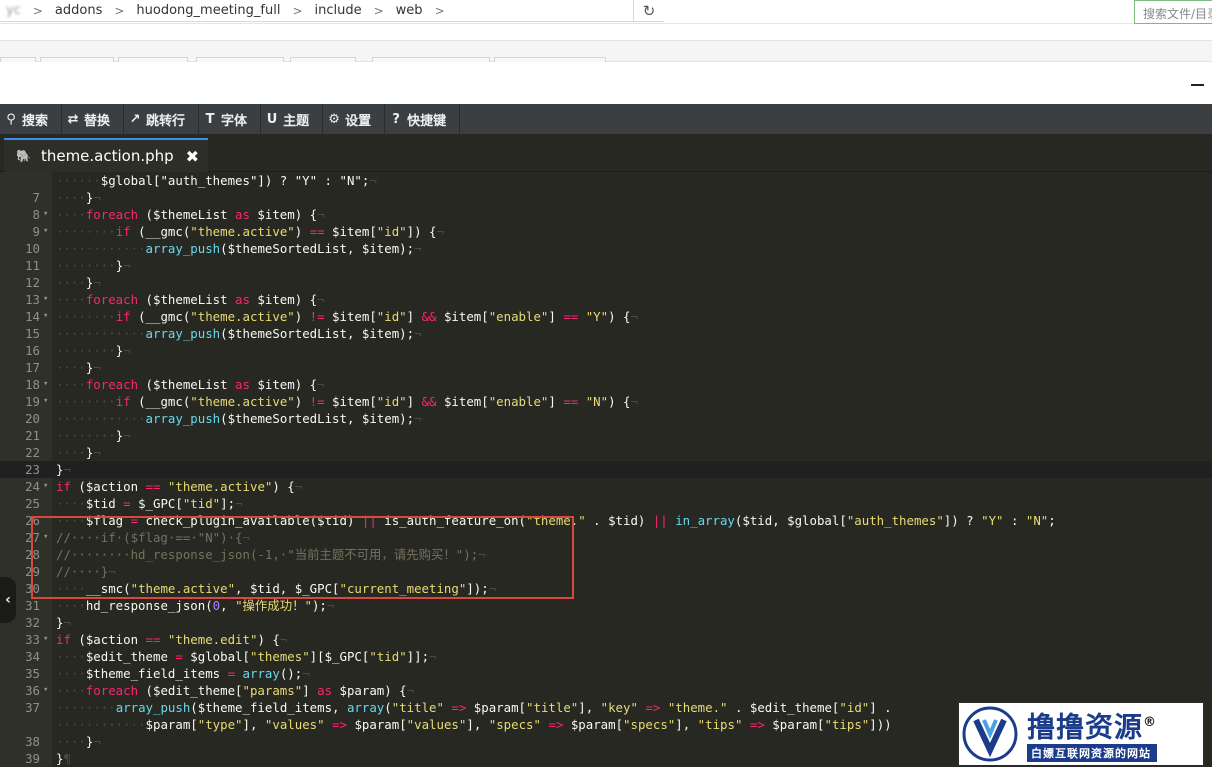 The height and width of the screenshot is (767, 1212). Describe the element at coordinates (409, 10) in the screenshot. I see `breadcrumb-item: web` at that location.